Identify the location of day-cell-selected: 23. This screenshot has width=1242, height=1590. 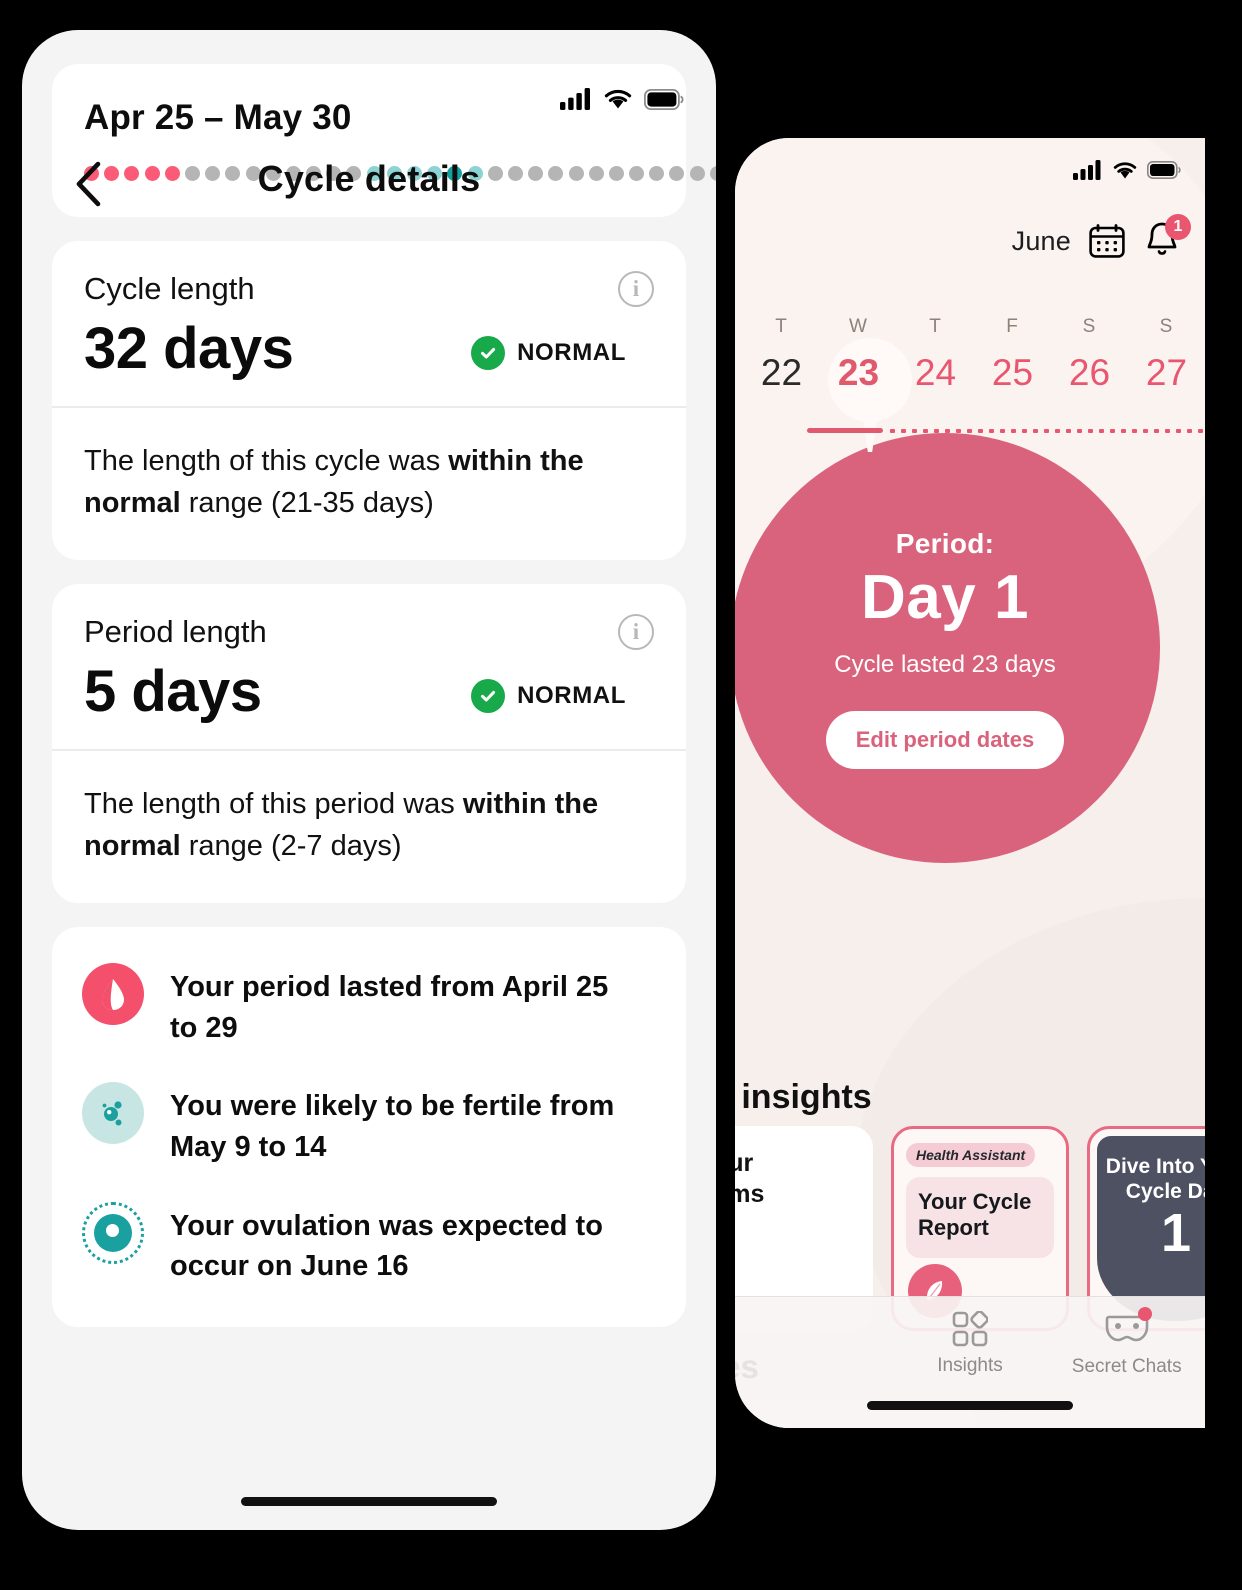
(858, 366).